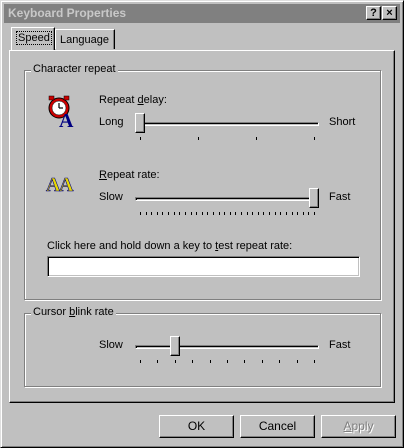  I want to click on repeat-delay-track, so click(227, 124).